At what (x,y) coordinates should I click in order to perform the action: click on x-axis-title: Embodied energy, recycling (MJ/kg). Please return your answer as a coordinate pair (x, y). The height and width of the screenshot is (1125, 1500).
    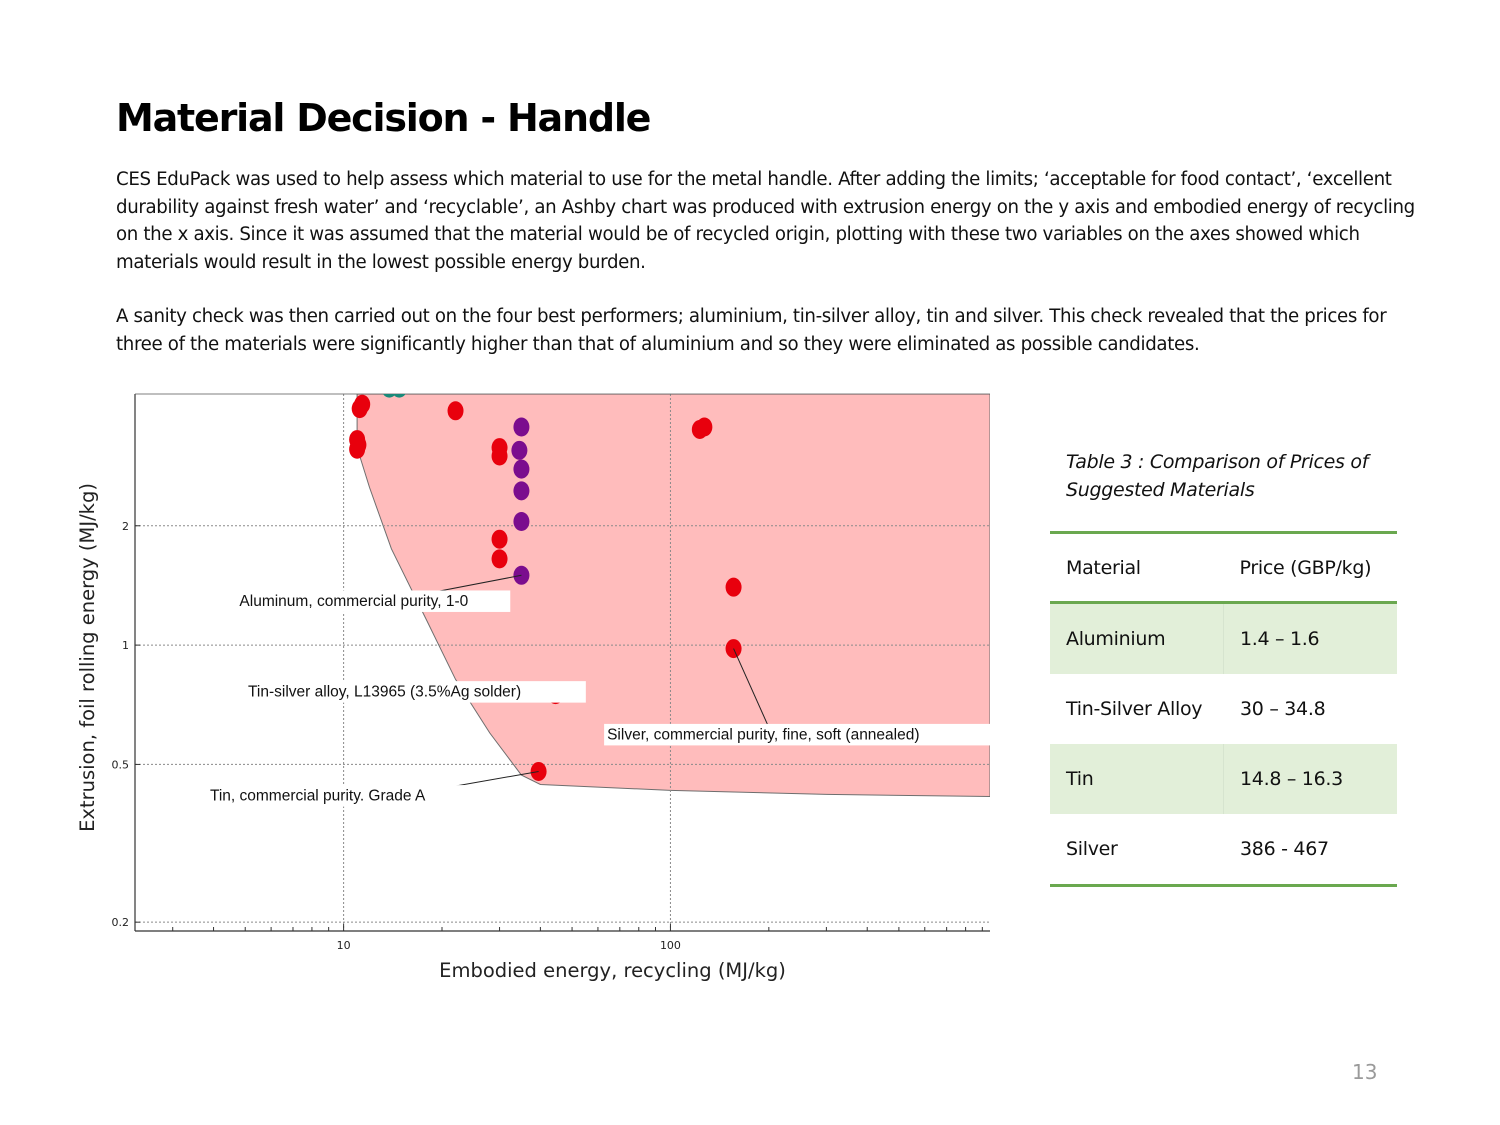
    Looking at the image, I should click on (612, 970).